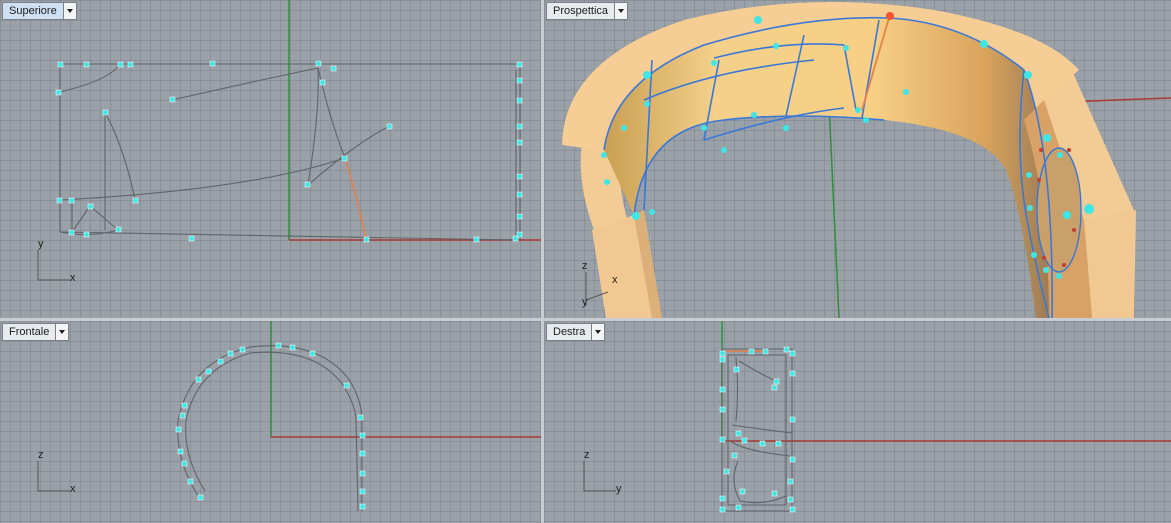 The image size is (1171, 523). What do you see at coordinates (945, 417) in the screenshot?
I see `right-view-scene` at bounding box center [945, 417].